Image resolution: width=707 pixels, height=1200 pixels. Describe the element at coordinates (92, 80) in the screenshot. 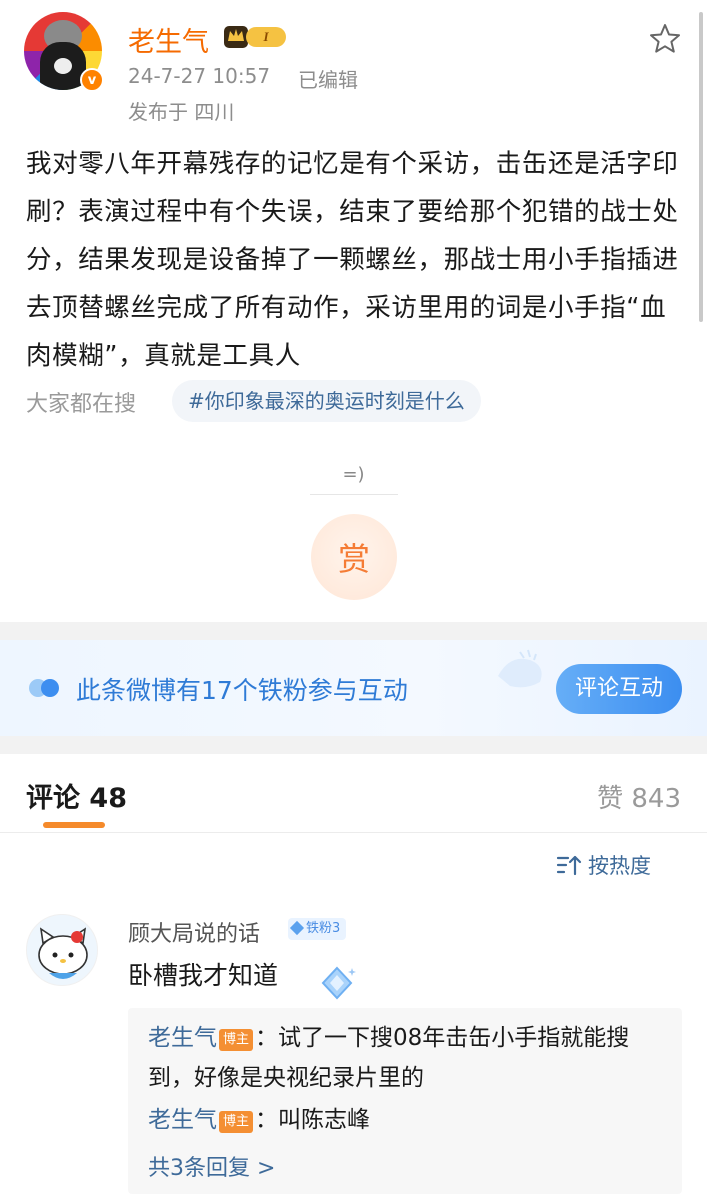

I see `verified-icon: v` at that location.